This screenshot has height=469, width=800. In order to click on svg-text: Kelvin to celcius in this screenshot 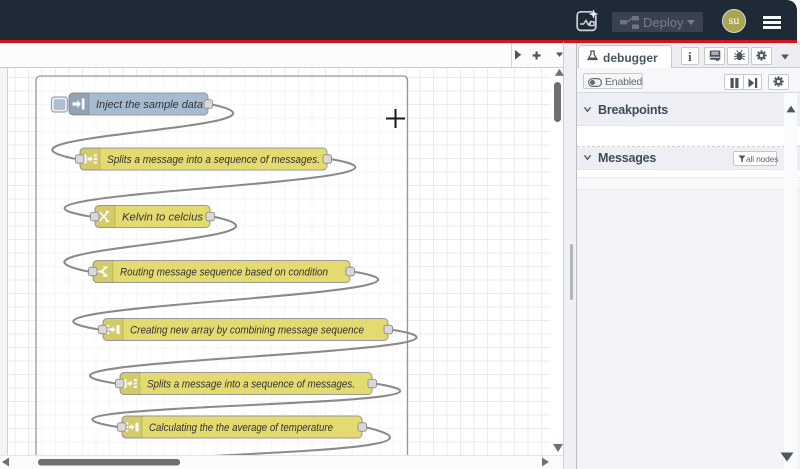, I will do `click(163, 217)`.